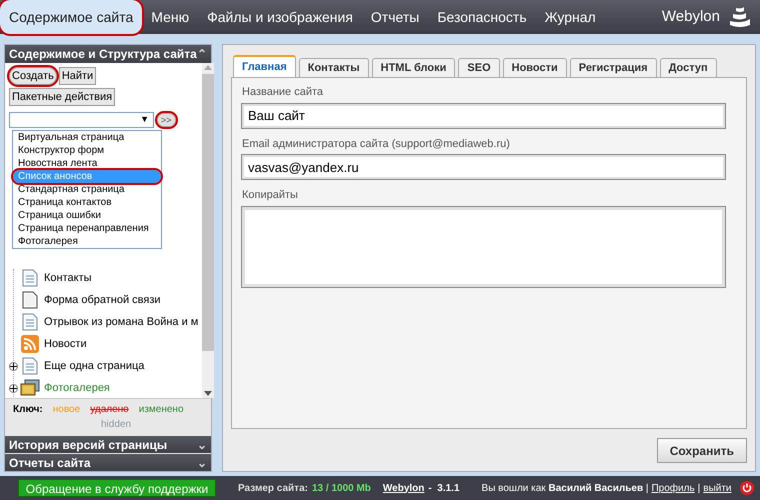 This screenshot has width=760, height=500. I want to click on site-size-value: 13 / 1000 Mb, so click(341, 489).